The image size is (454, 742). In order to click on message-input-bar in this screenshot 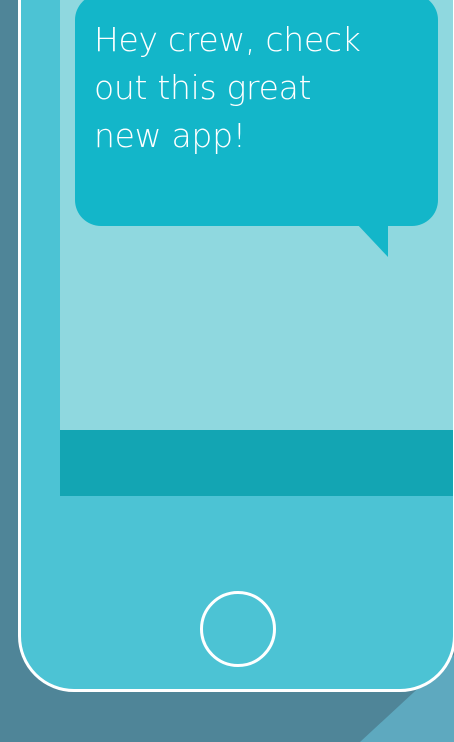, I will do `click(256, 463)`.